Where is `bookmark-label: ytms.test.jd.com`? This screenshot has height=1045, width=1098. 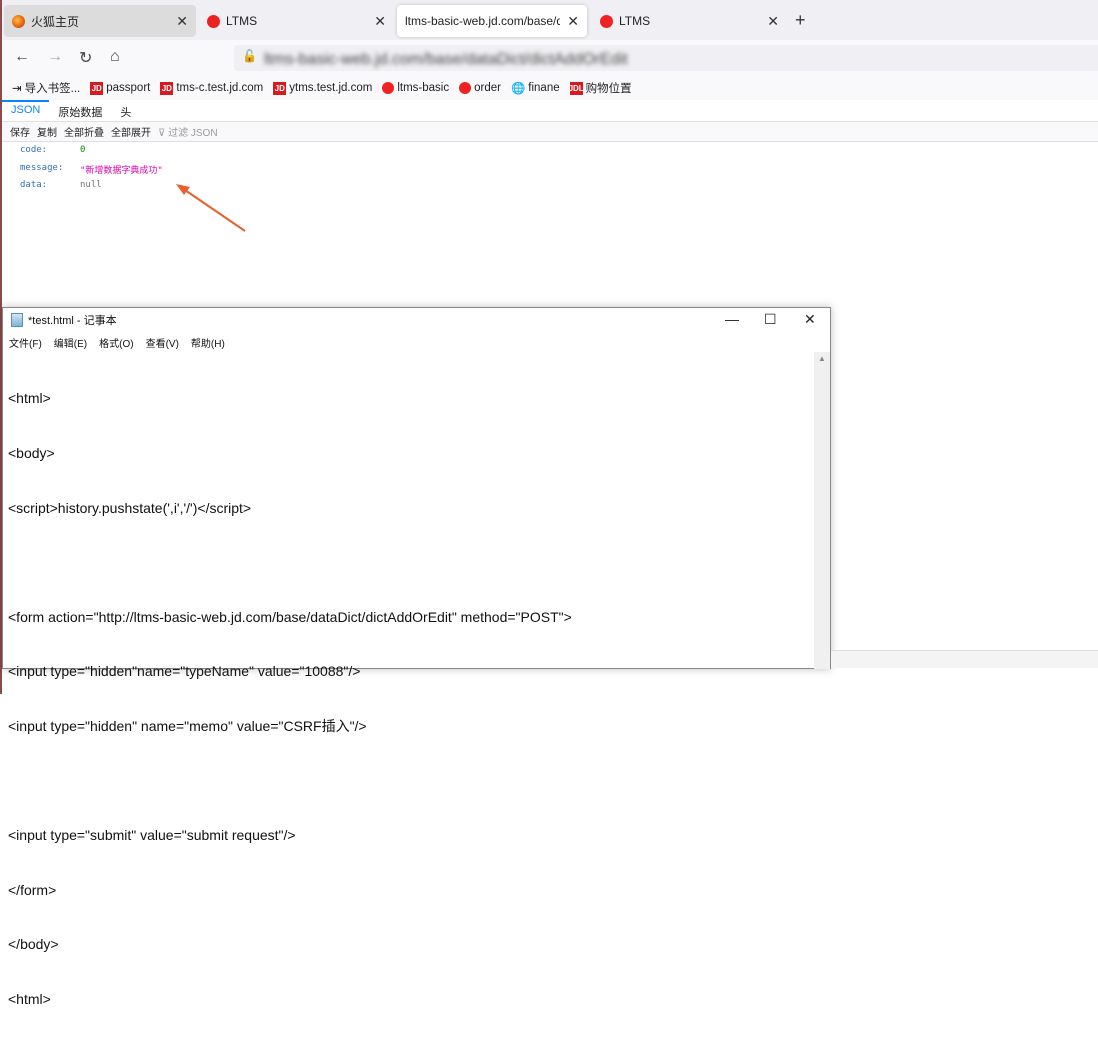
bookmark-label: ytms.test.jd.com is located at coordinates (331, 88).